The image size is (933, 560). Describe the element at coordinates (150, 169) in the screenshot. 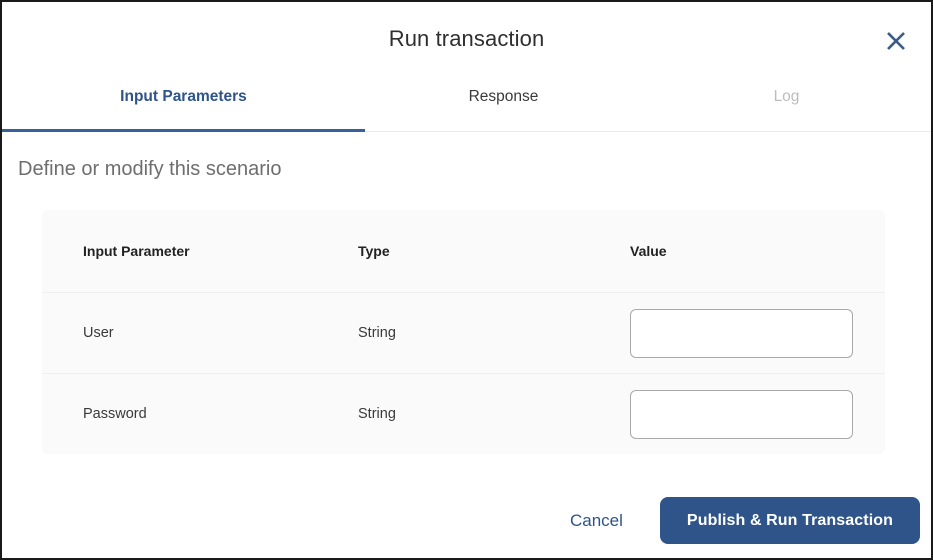

I see `section-subtitle: Define or modify this scenario` at that location.